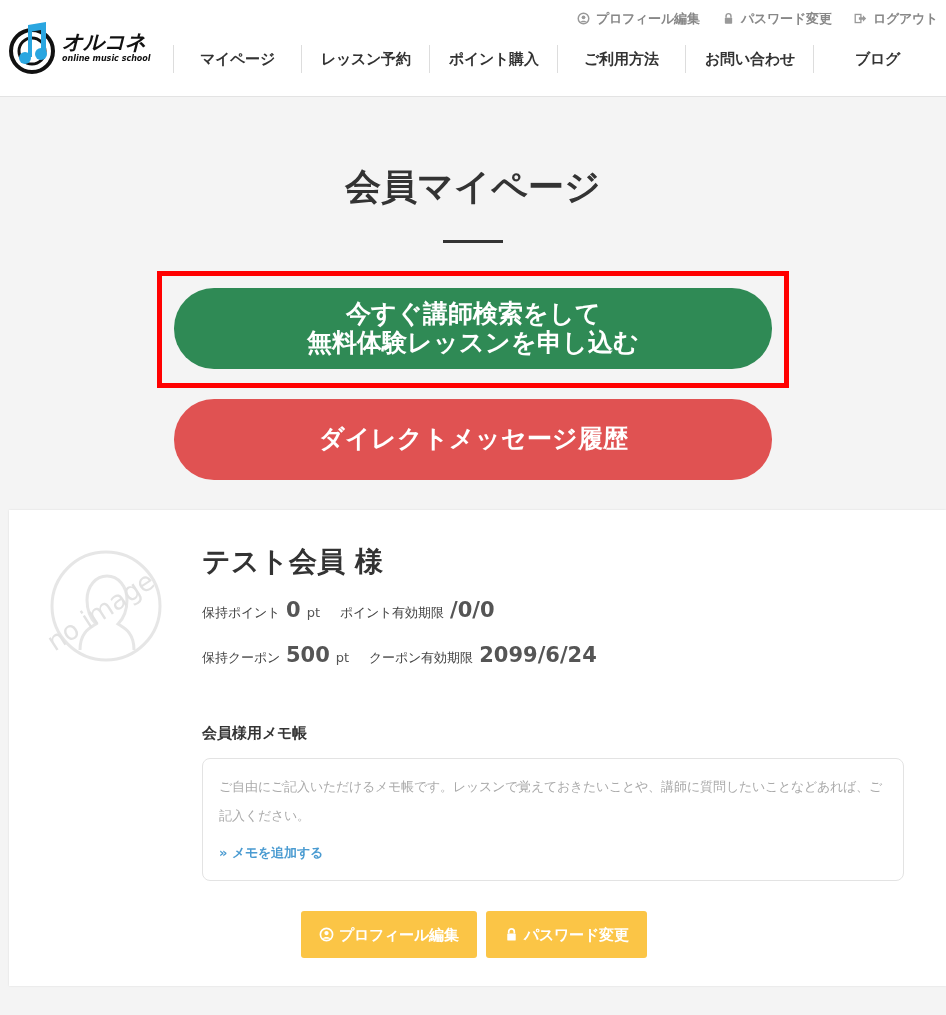 Image resolution: width=946 pixels, height=1015 pixels. Describe the element at coordinates (271, 853) in the screenshot. I see `add-memo-link: » メモを追加する` at that location.